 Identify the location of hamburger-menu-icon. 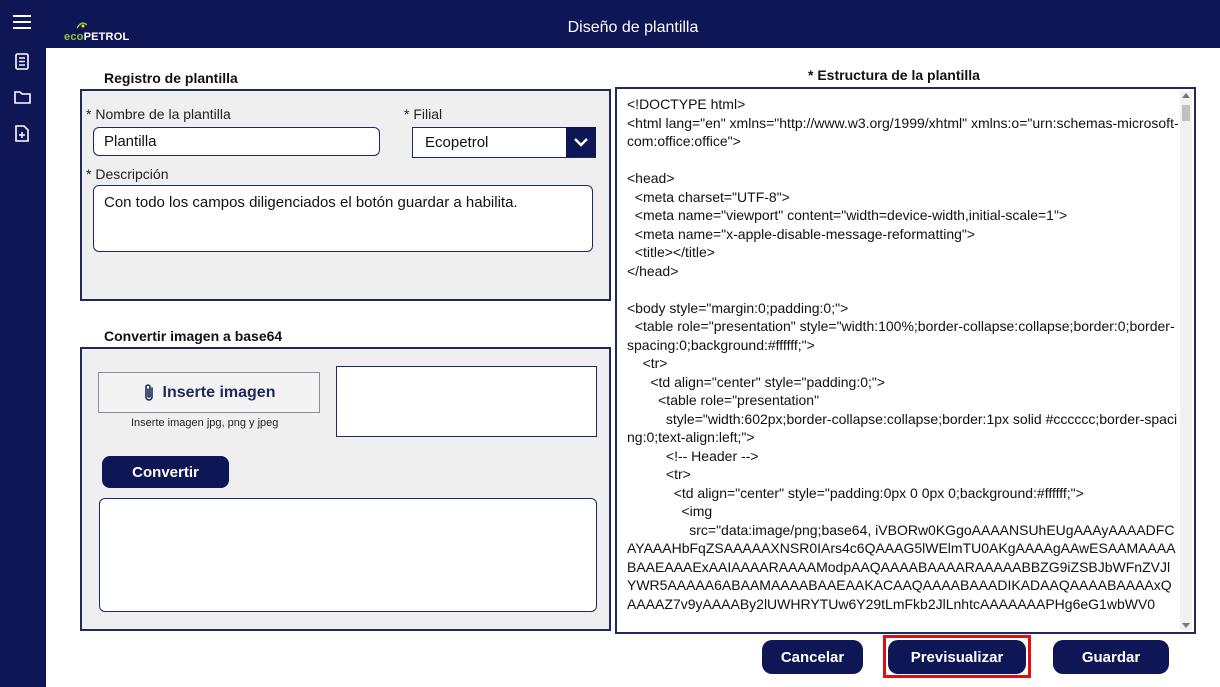
(22, 22).